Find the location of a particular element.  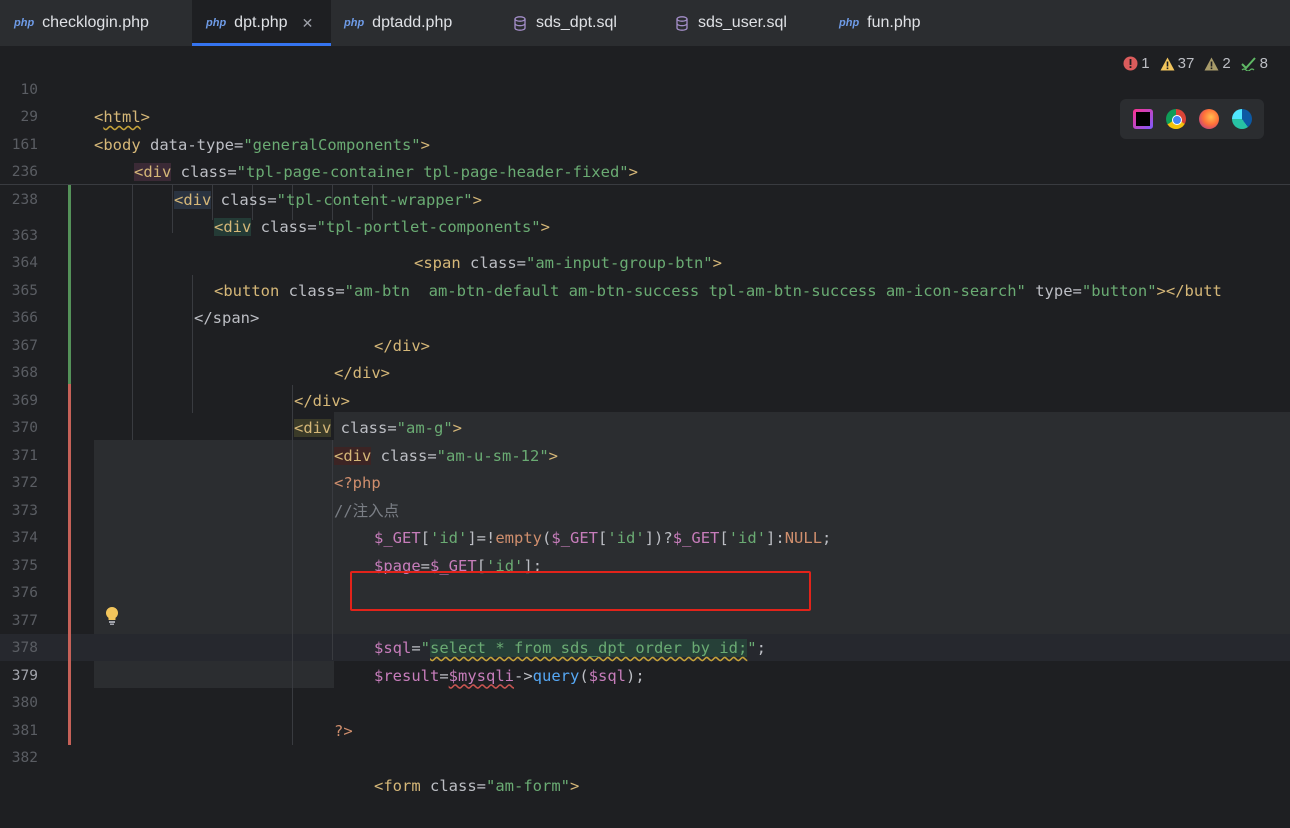

active-tab-indicator is located at coordinates (261, 44).